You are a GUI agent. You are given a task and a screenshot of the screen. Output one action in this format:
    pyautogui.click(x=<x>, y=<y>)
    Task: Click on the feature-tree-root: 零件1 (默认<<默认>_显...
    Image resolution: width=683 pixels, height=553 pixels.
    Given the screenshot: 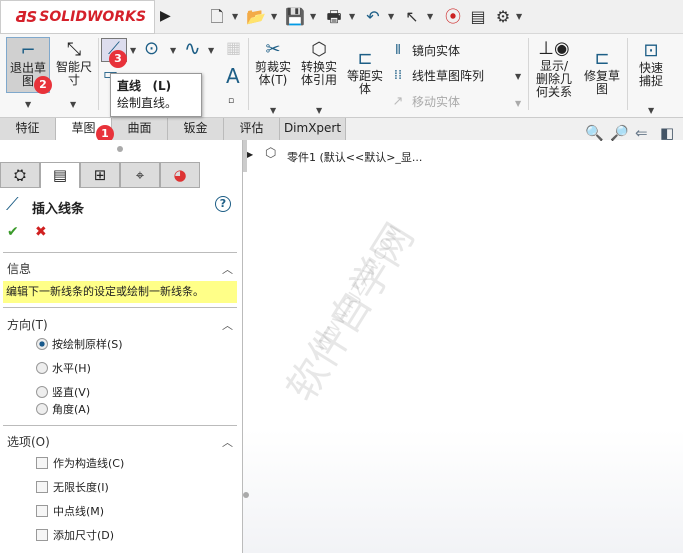 What is the action you would take?
    pyautogui.click(x=354, y=157)
    